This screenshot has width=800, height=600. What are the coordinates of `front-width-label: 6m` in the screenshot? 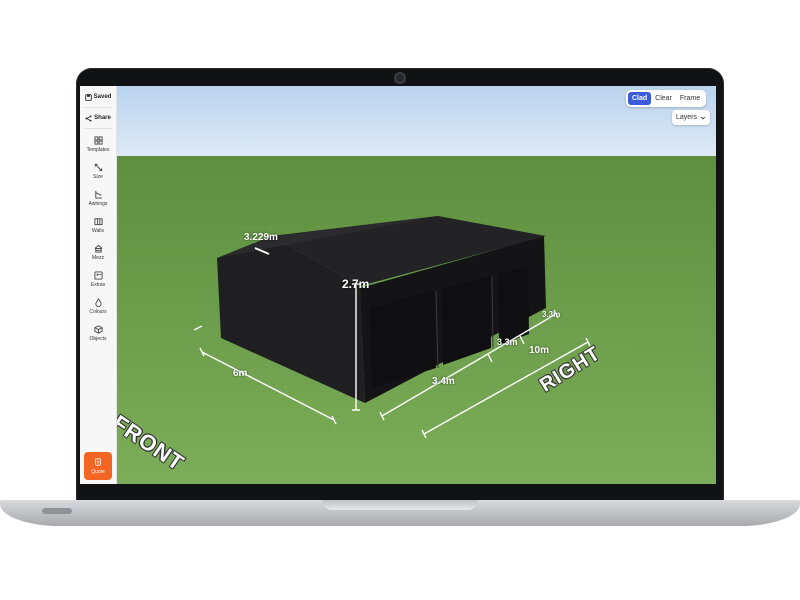 It's located at (240, 373).